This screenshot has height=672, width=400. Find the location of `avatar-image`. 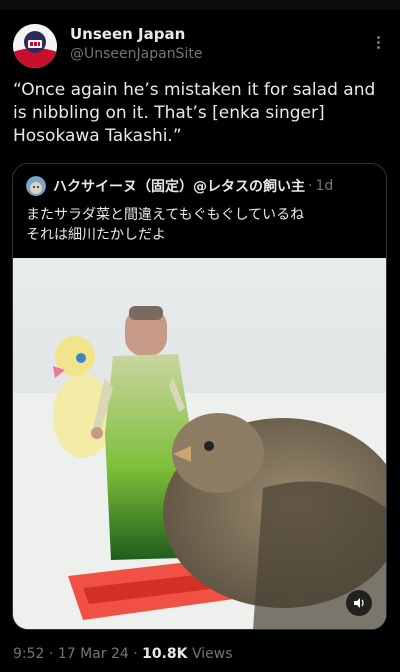

avatar-image is located at coordinates (35, 46).